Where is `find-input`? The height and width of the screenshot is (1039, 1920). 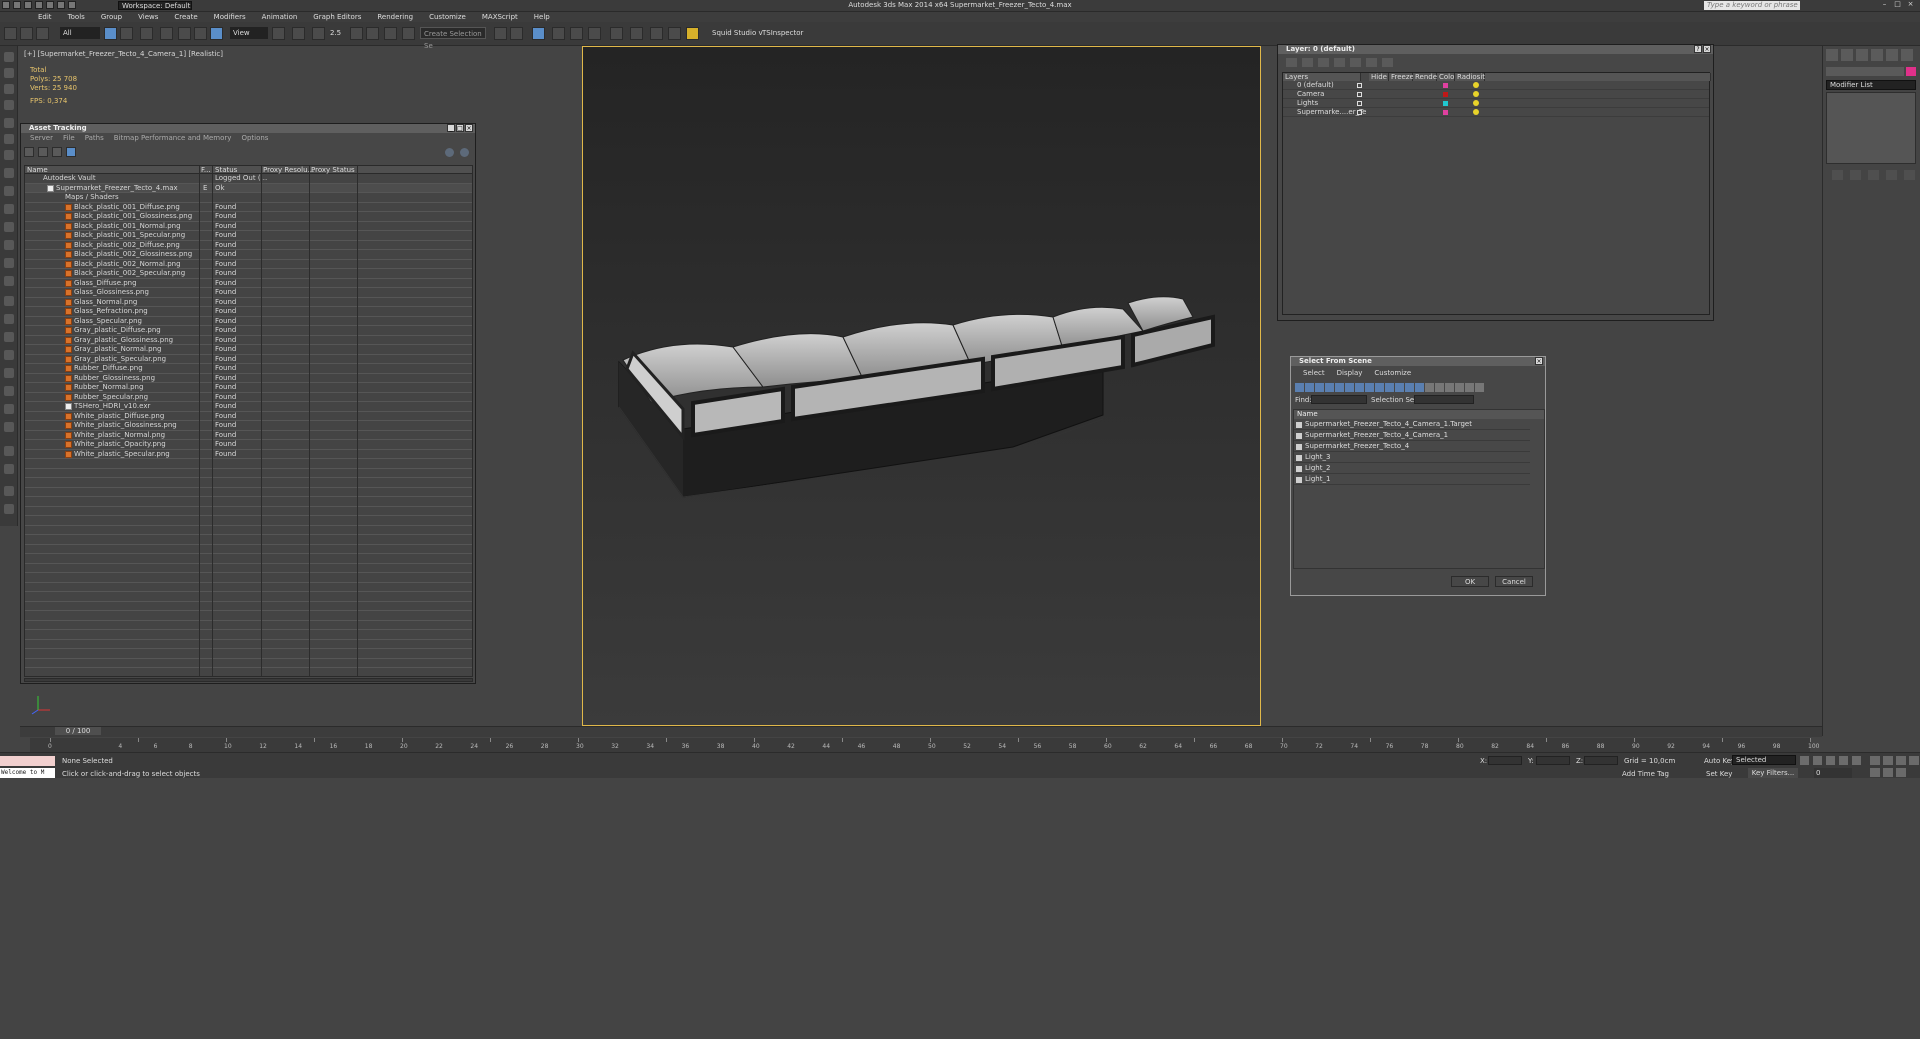 find-input is located at coordinates (1339, 399).